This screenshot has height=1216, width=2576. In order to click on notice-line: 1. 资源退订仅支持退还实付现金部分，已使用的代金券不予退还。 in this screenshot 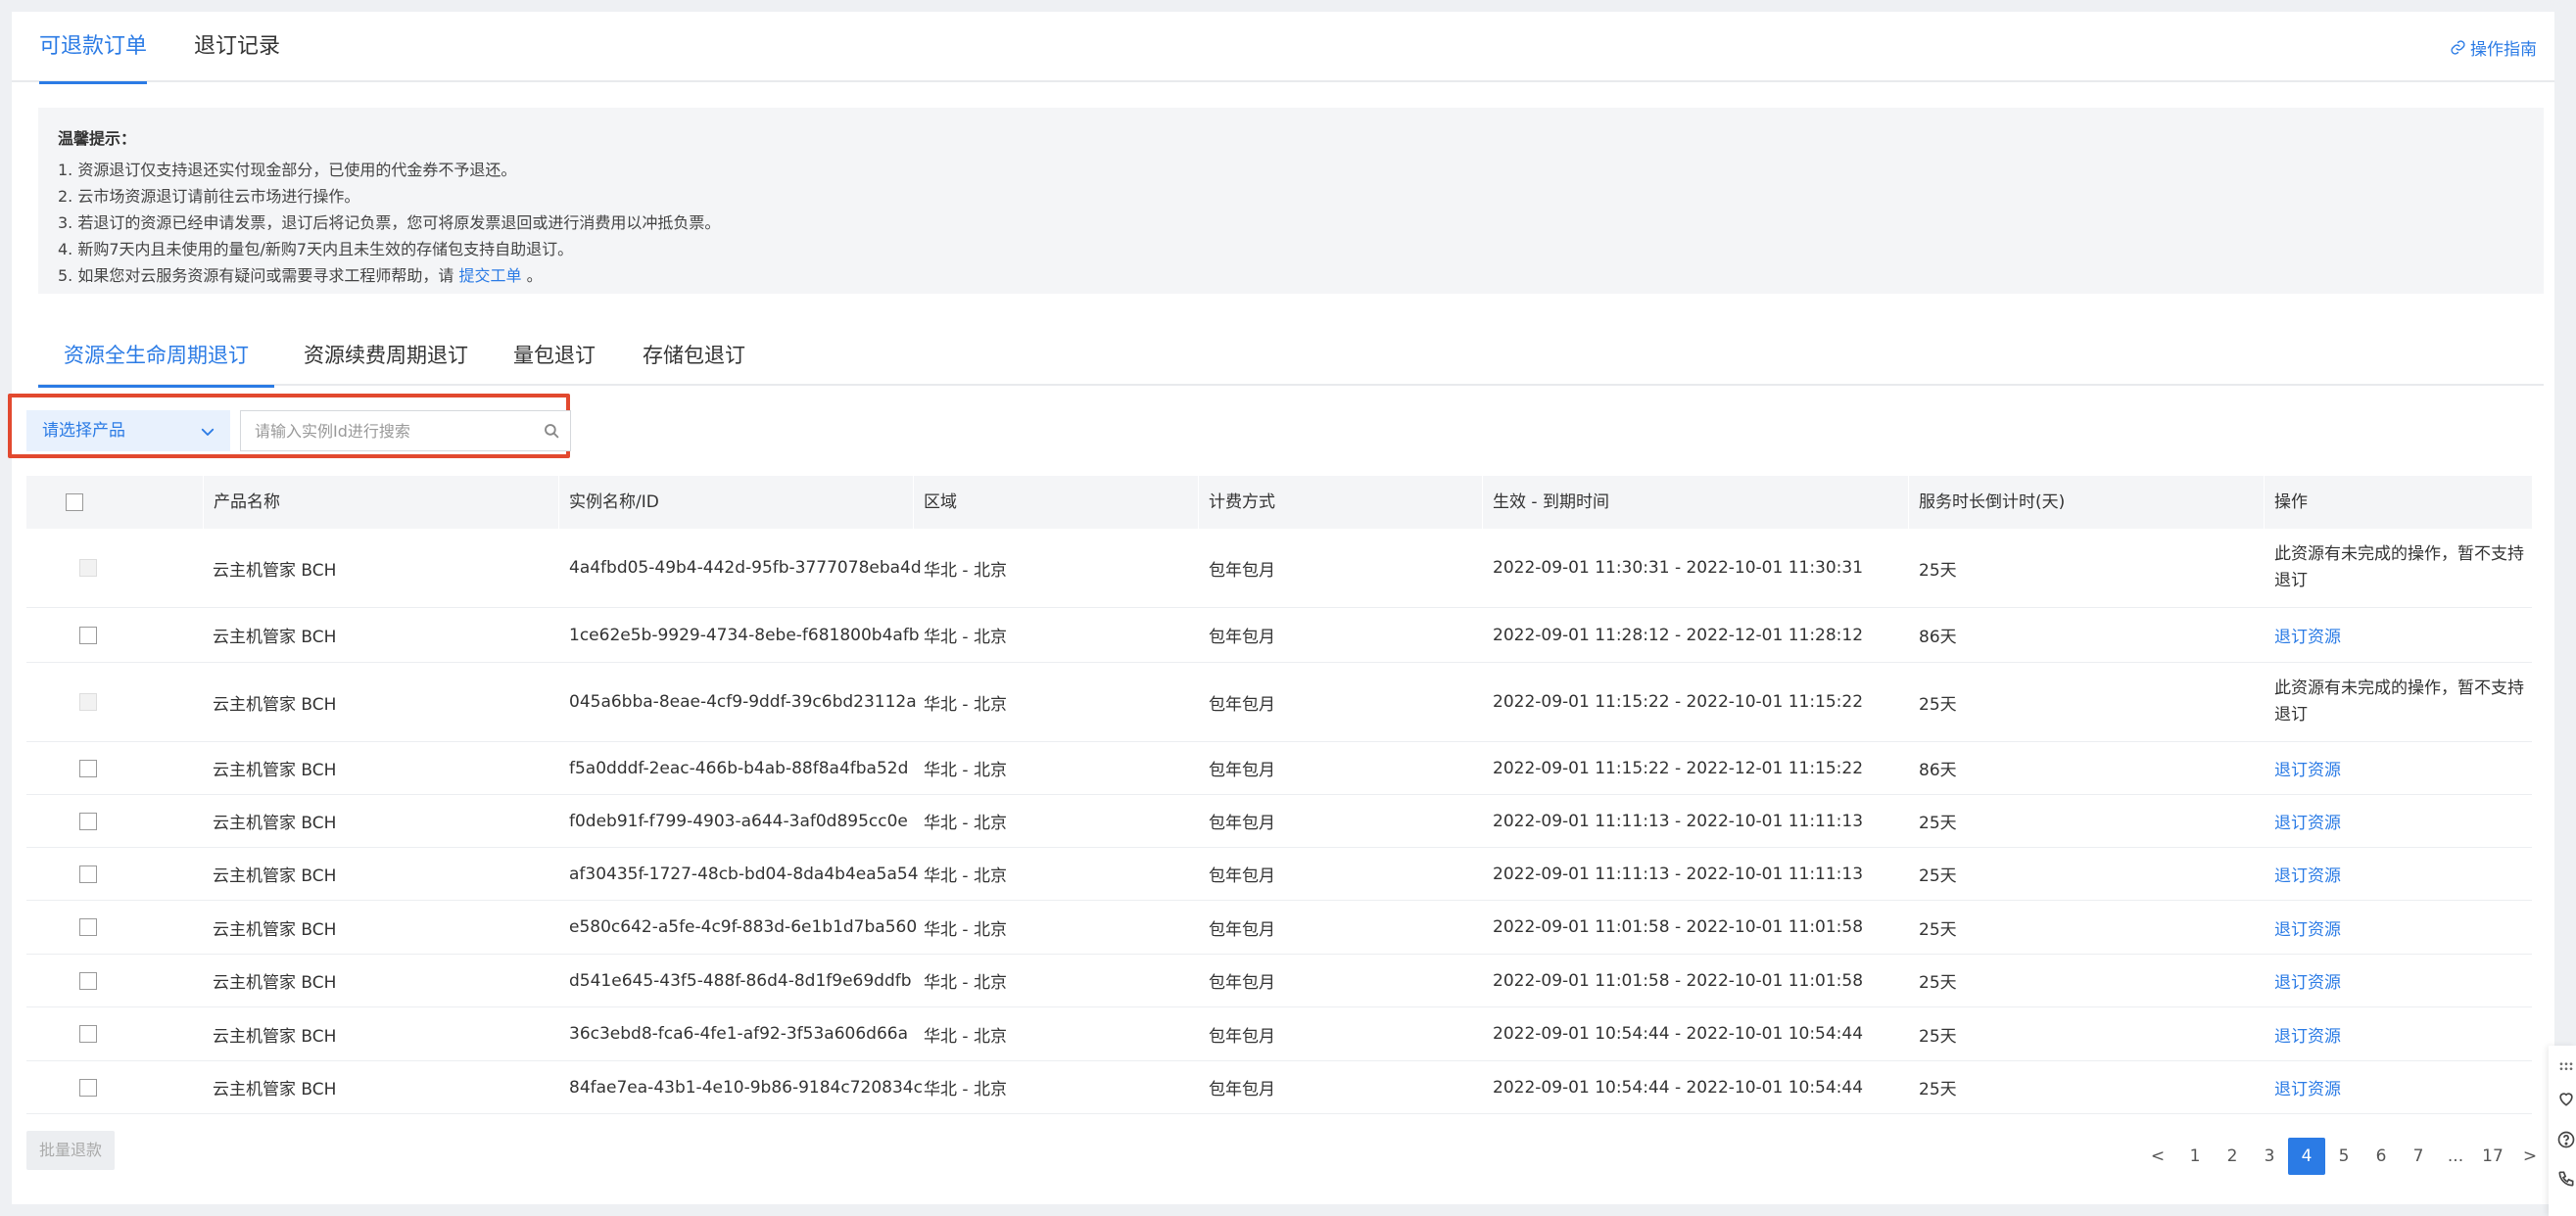, I will do `click(287, 170)`.